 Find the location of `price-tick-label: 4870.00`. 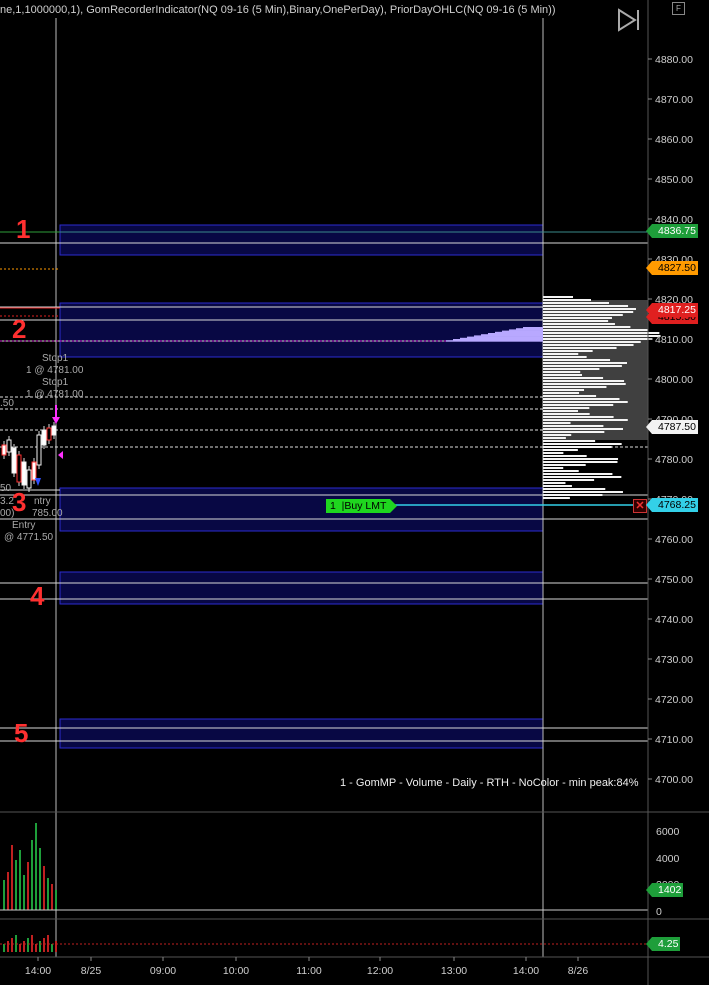

price-tick-label: 4870.00 is located at coordinates (674, 100).